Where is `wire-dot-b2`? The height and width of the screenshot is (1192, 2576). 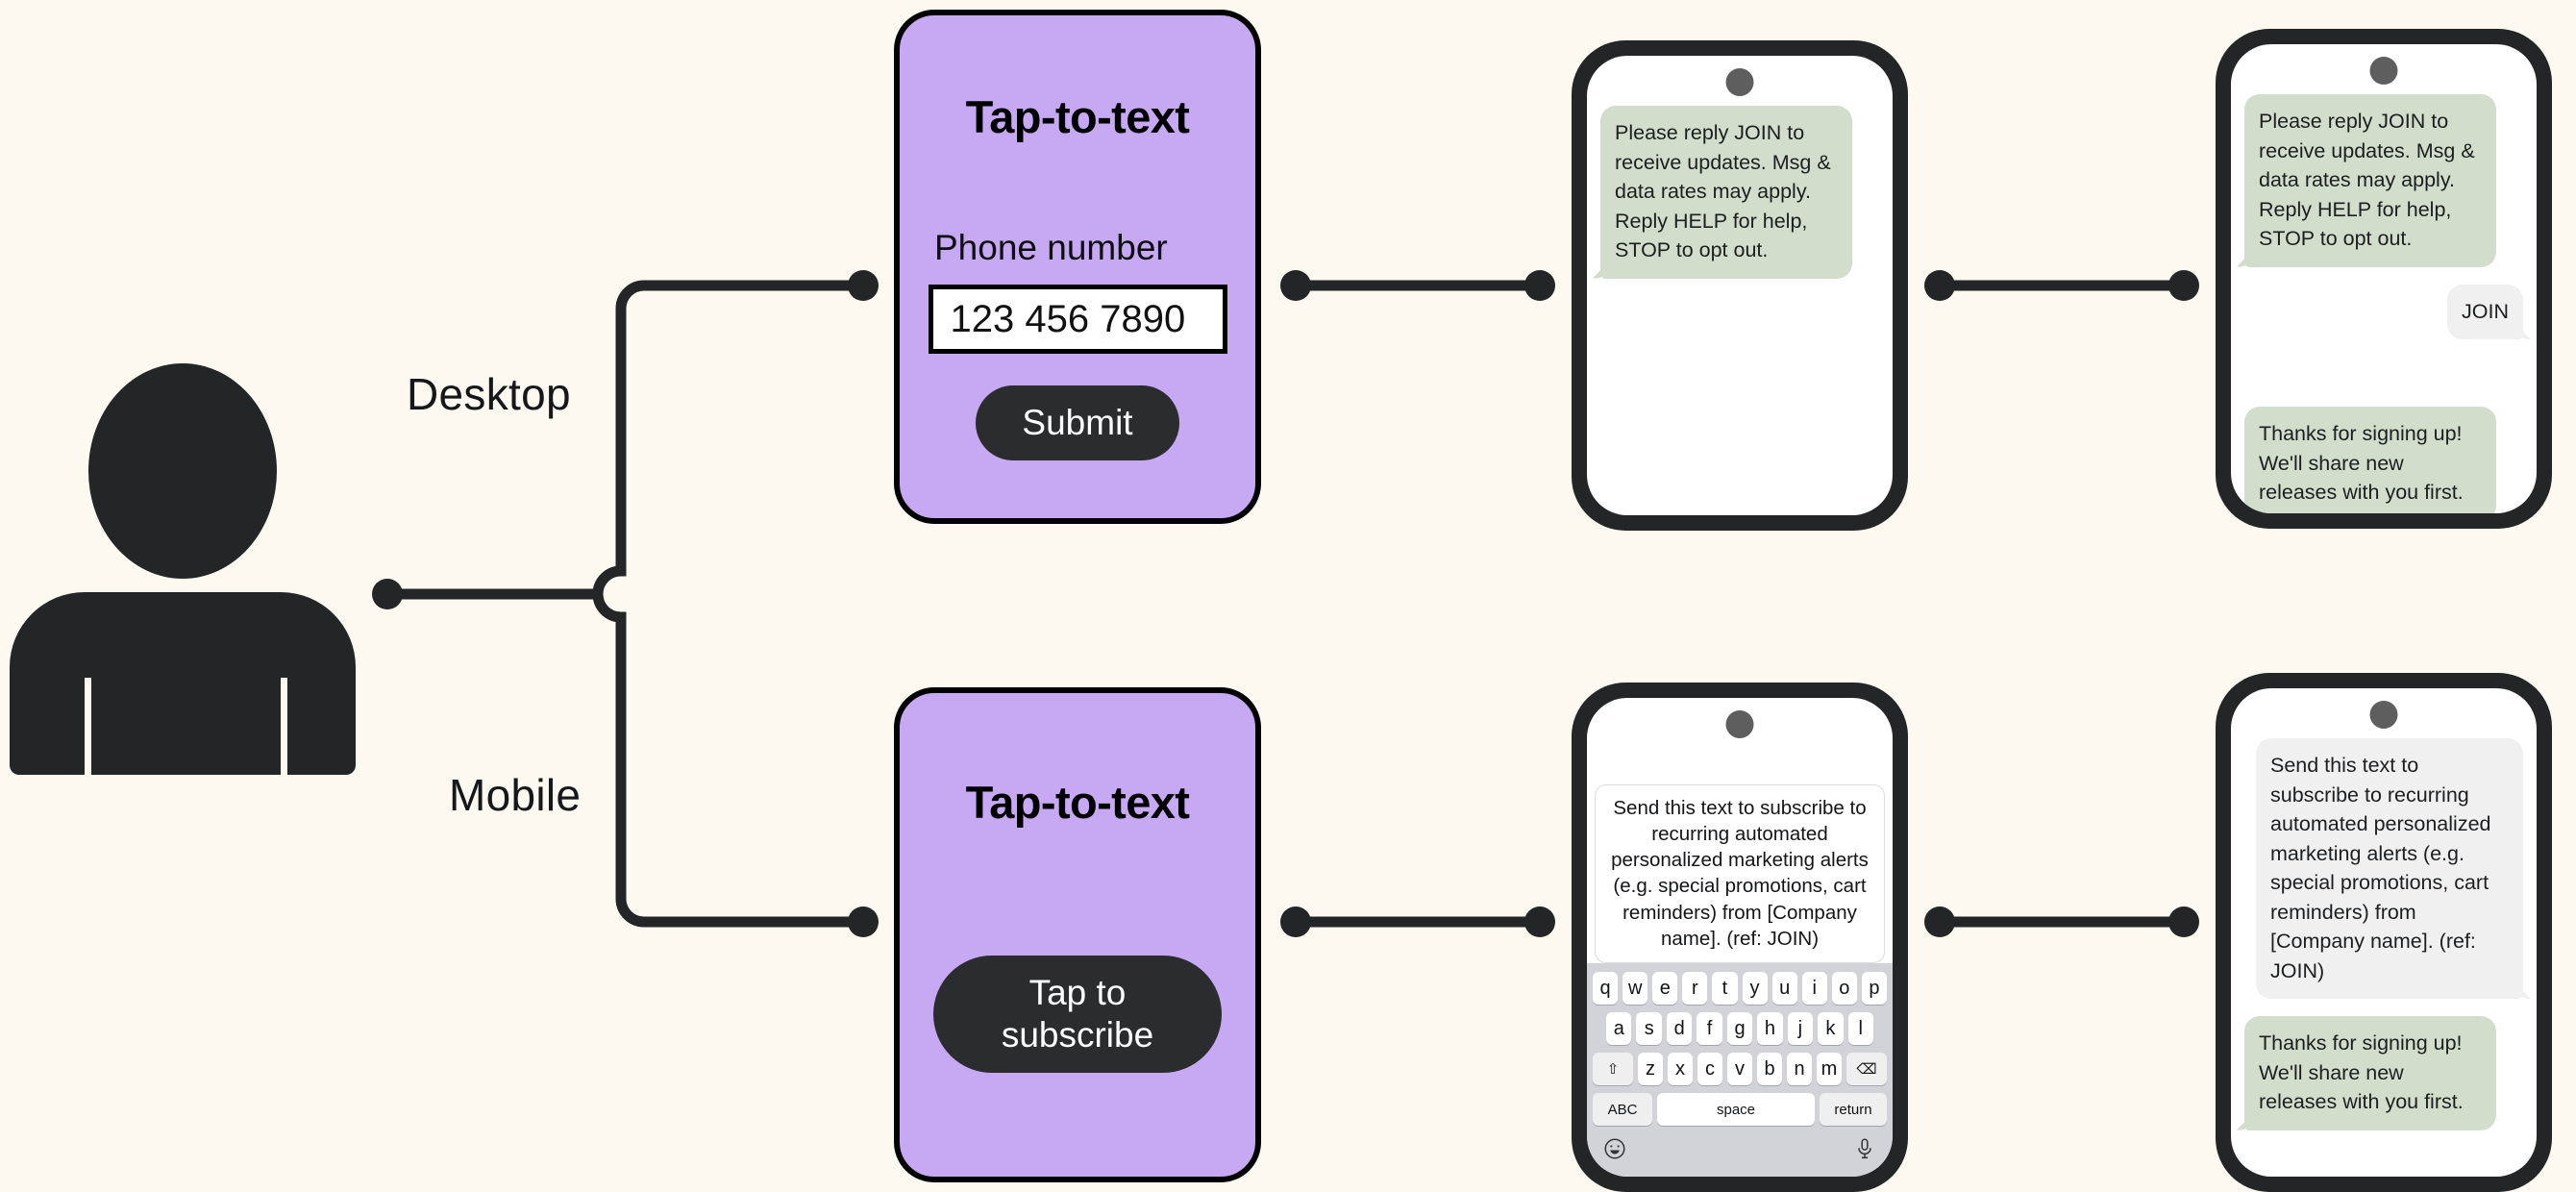 wire-dot-b2 is located at coordinates (1540, 921).